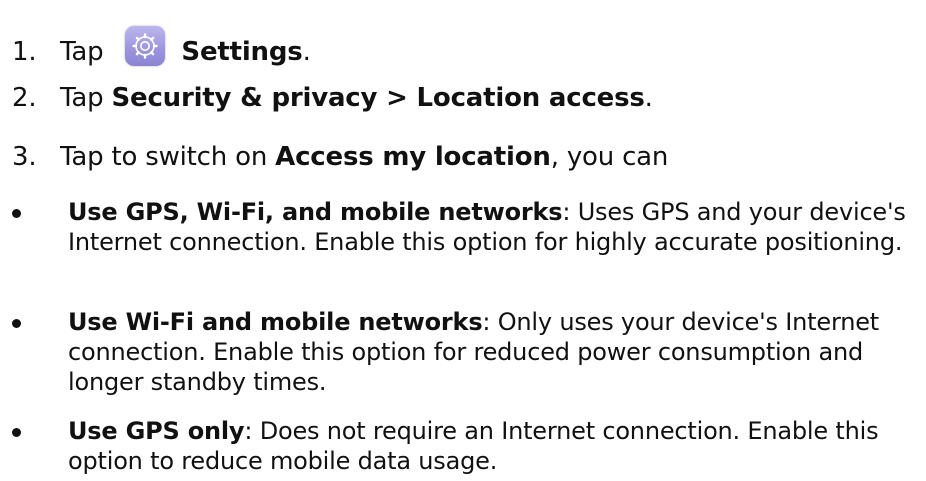 The height and width of the screenshot is (481, 926). Describe the element at coordinates (242, 52) in the screenshot. I see `settings-label: Settings` at that location.